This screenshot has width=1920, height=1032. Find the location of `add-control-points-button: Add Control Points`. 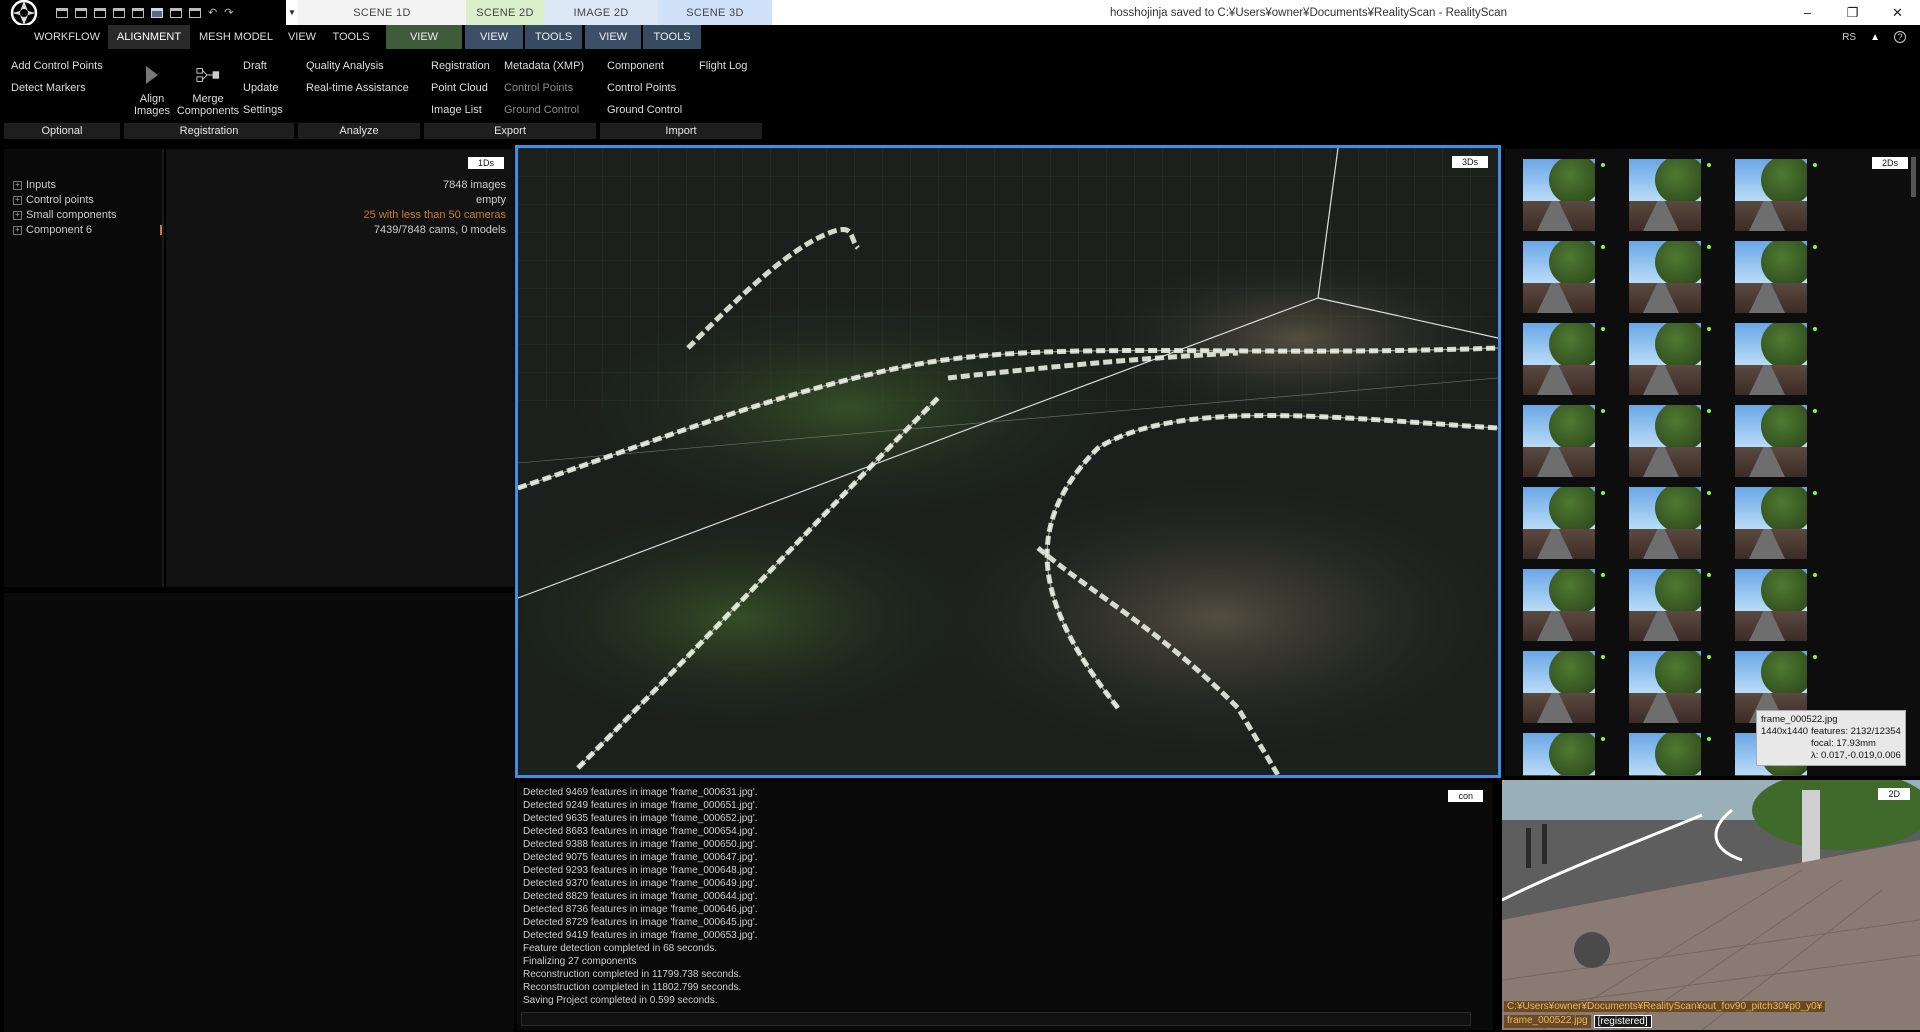

add-control-points-button: Add Control Points is located at coordinates (57, 66).